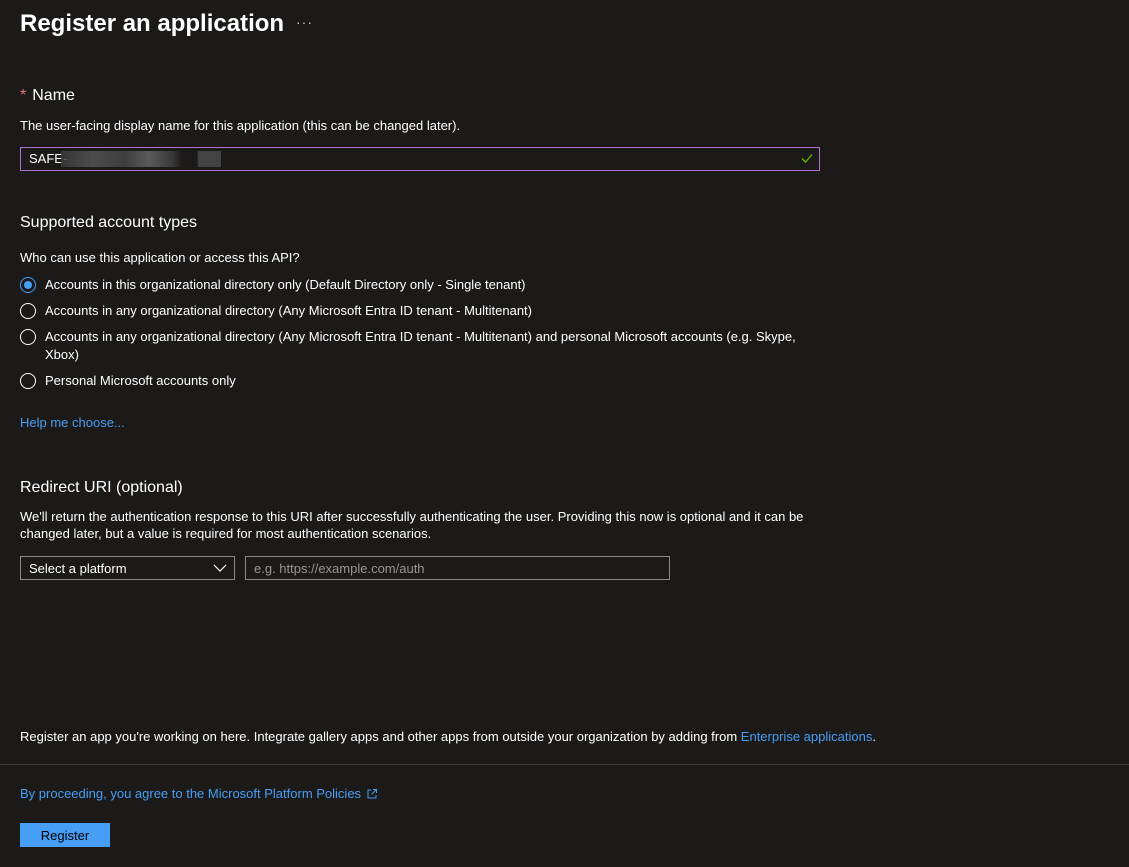 The height and width of the screenshot is (867, 1129). I want to click on platform-select-value: Select a platform, so click(78, 568).